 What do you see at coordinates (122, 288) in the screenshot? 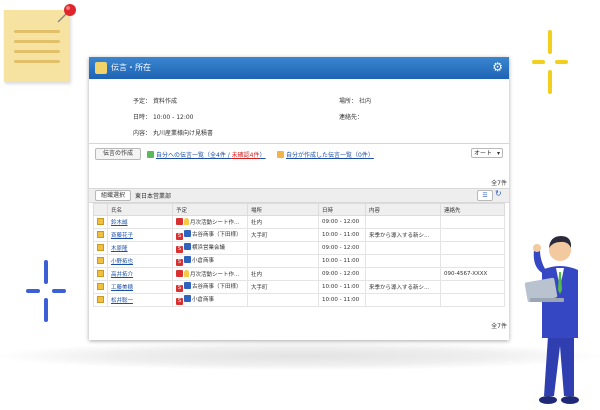
I see `person-name-link: 工藤美穂` at bounding box center [122, 288].